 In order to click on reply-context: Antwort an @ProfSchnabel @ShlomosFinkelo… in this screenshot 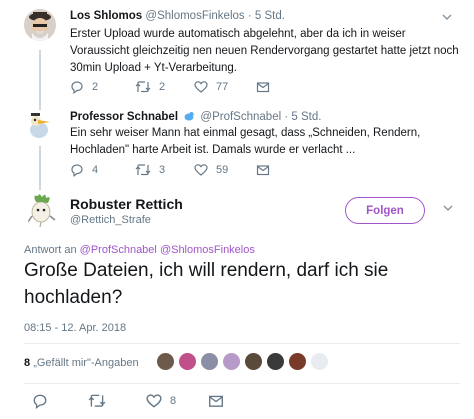, I will do `click(139, 250)`.